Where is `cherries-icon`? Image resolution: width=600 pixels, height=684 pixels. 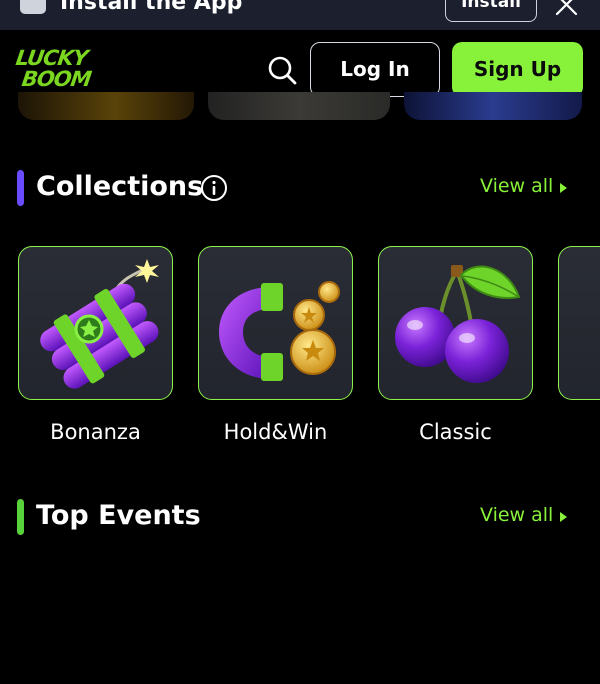
cherries-icon is located at coordinates (458, 324).